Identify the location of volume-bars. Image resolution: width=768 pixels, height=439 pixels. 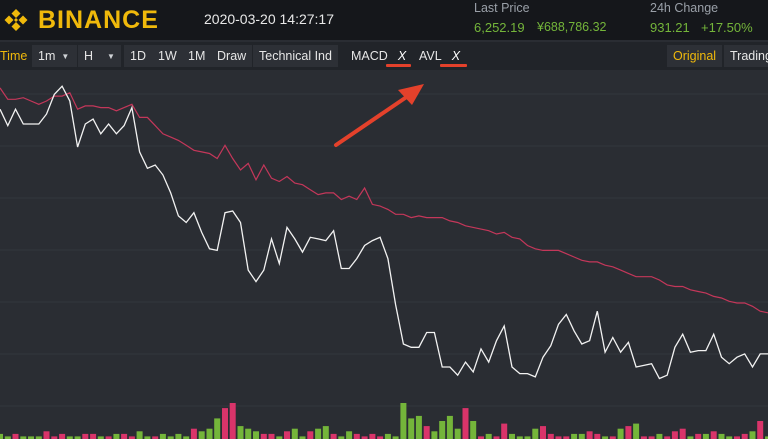
(384, 421).